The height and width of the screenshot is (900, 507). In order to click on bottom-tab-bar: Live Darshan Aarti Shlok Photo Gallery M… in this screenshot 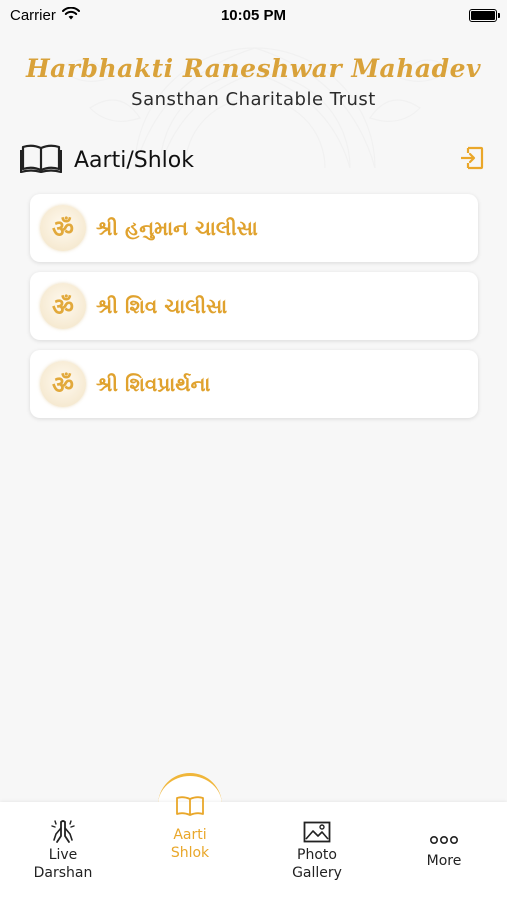, I will do `click(253, 848)`.